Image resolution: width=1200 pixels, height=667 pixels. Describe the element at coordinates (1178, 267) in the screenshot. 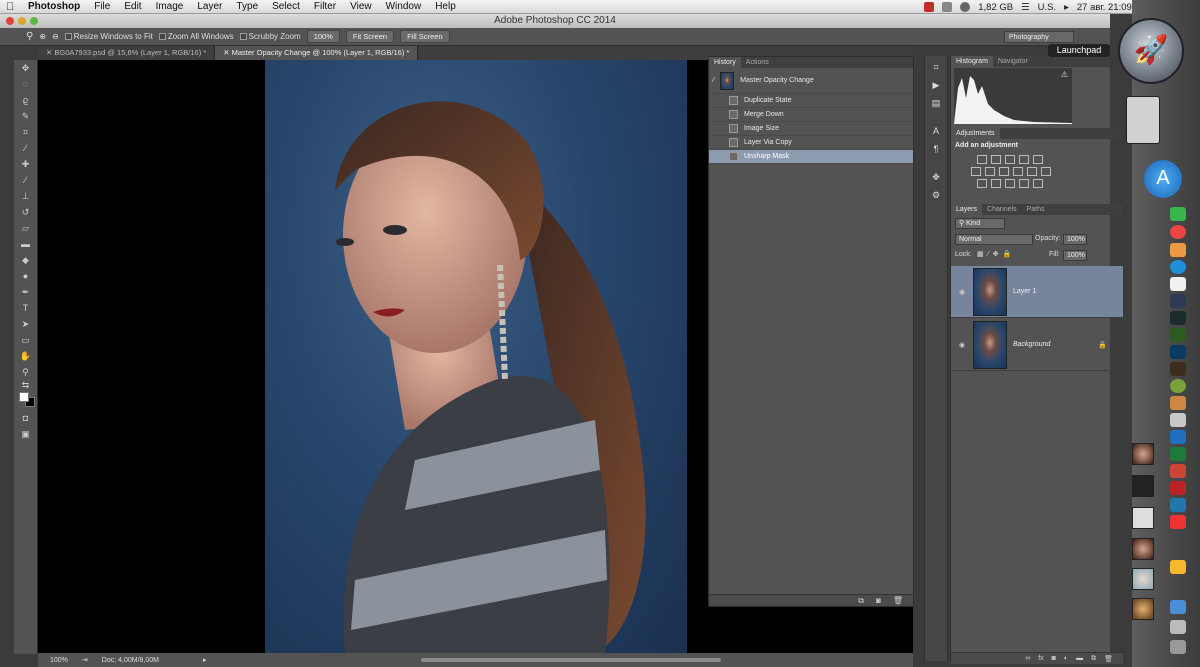

I see `skype-icon` at that location.